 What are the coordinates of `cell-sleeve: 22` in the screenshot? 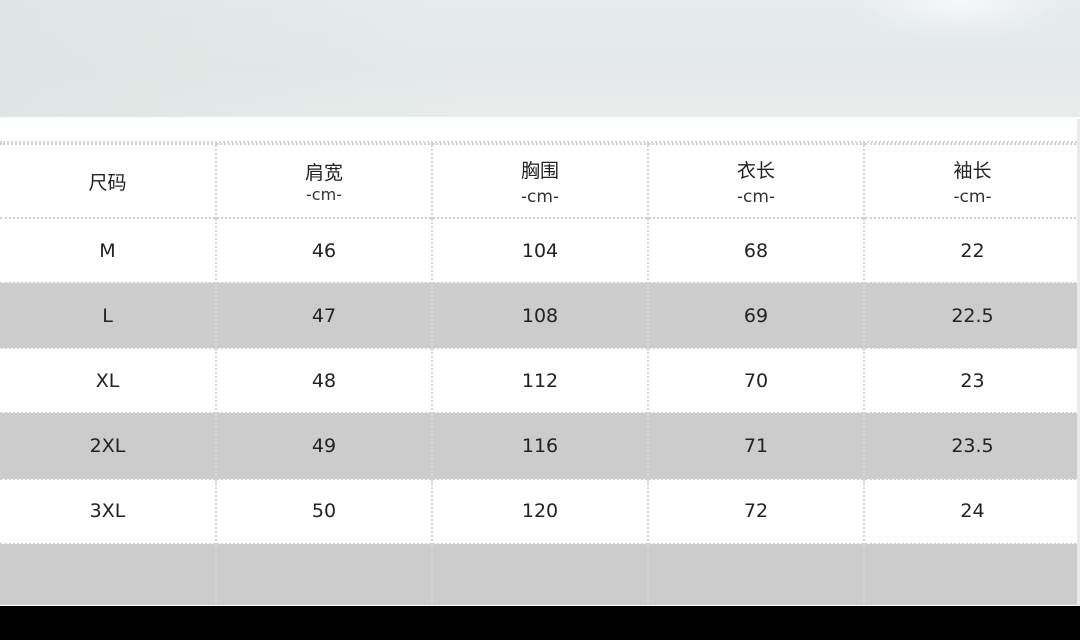 It's located at (971, 250).